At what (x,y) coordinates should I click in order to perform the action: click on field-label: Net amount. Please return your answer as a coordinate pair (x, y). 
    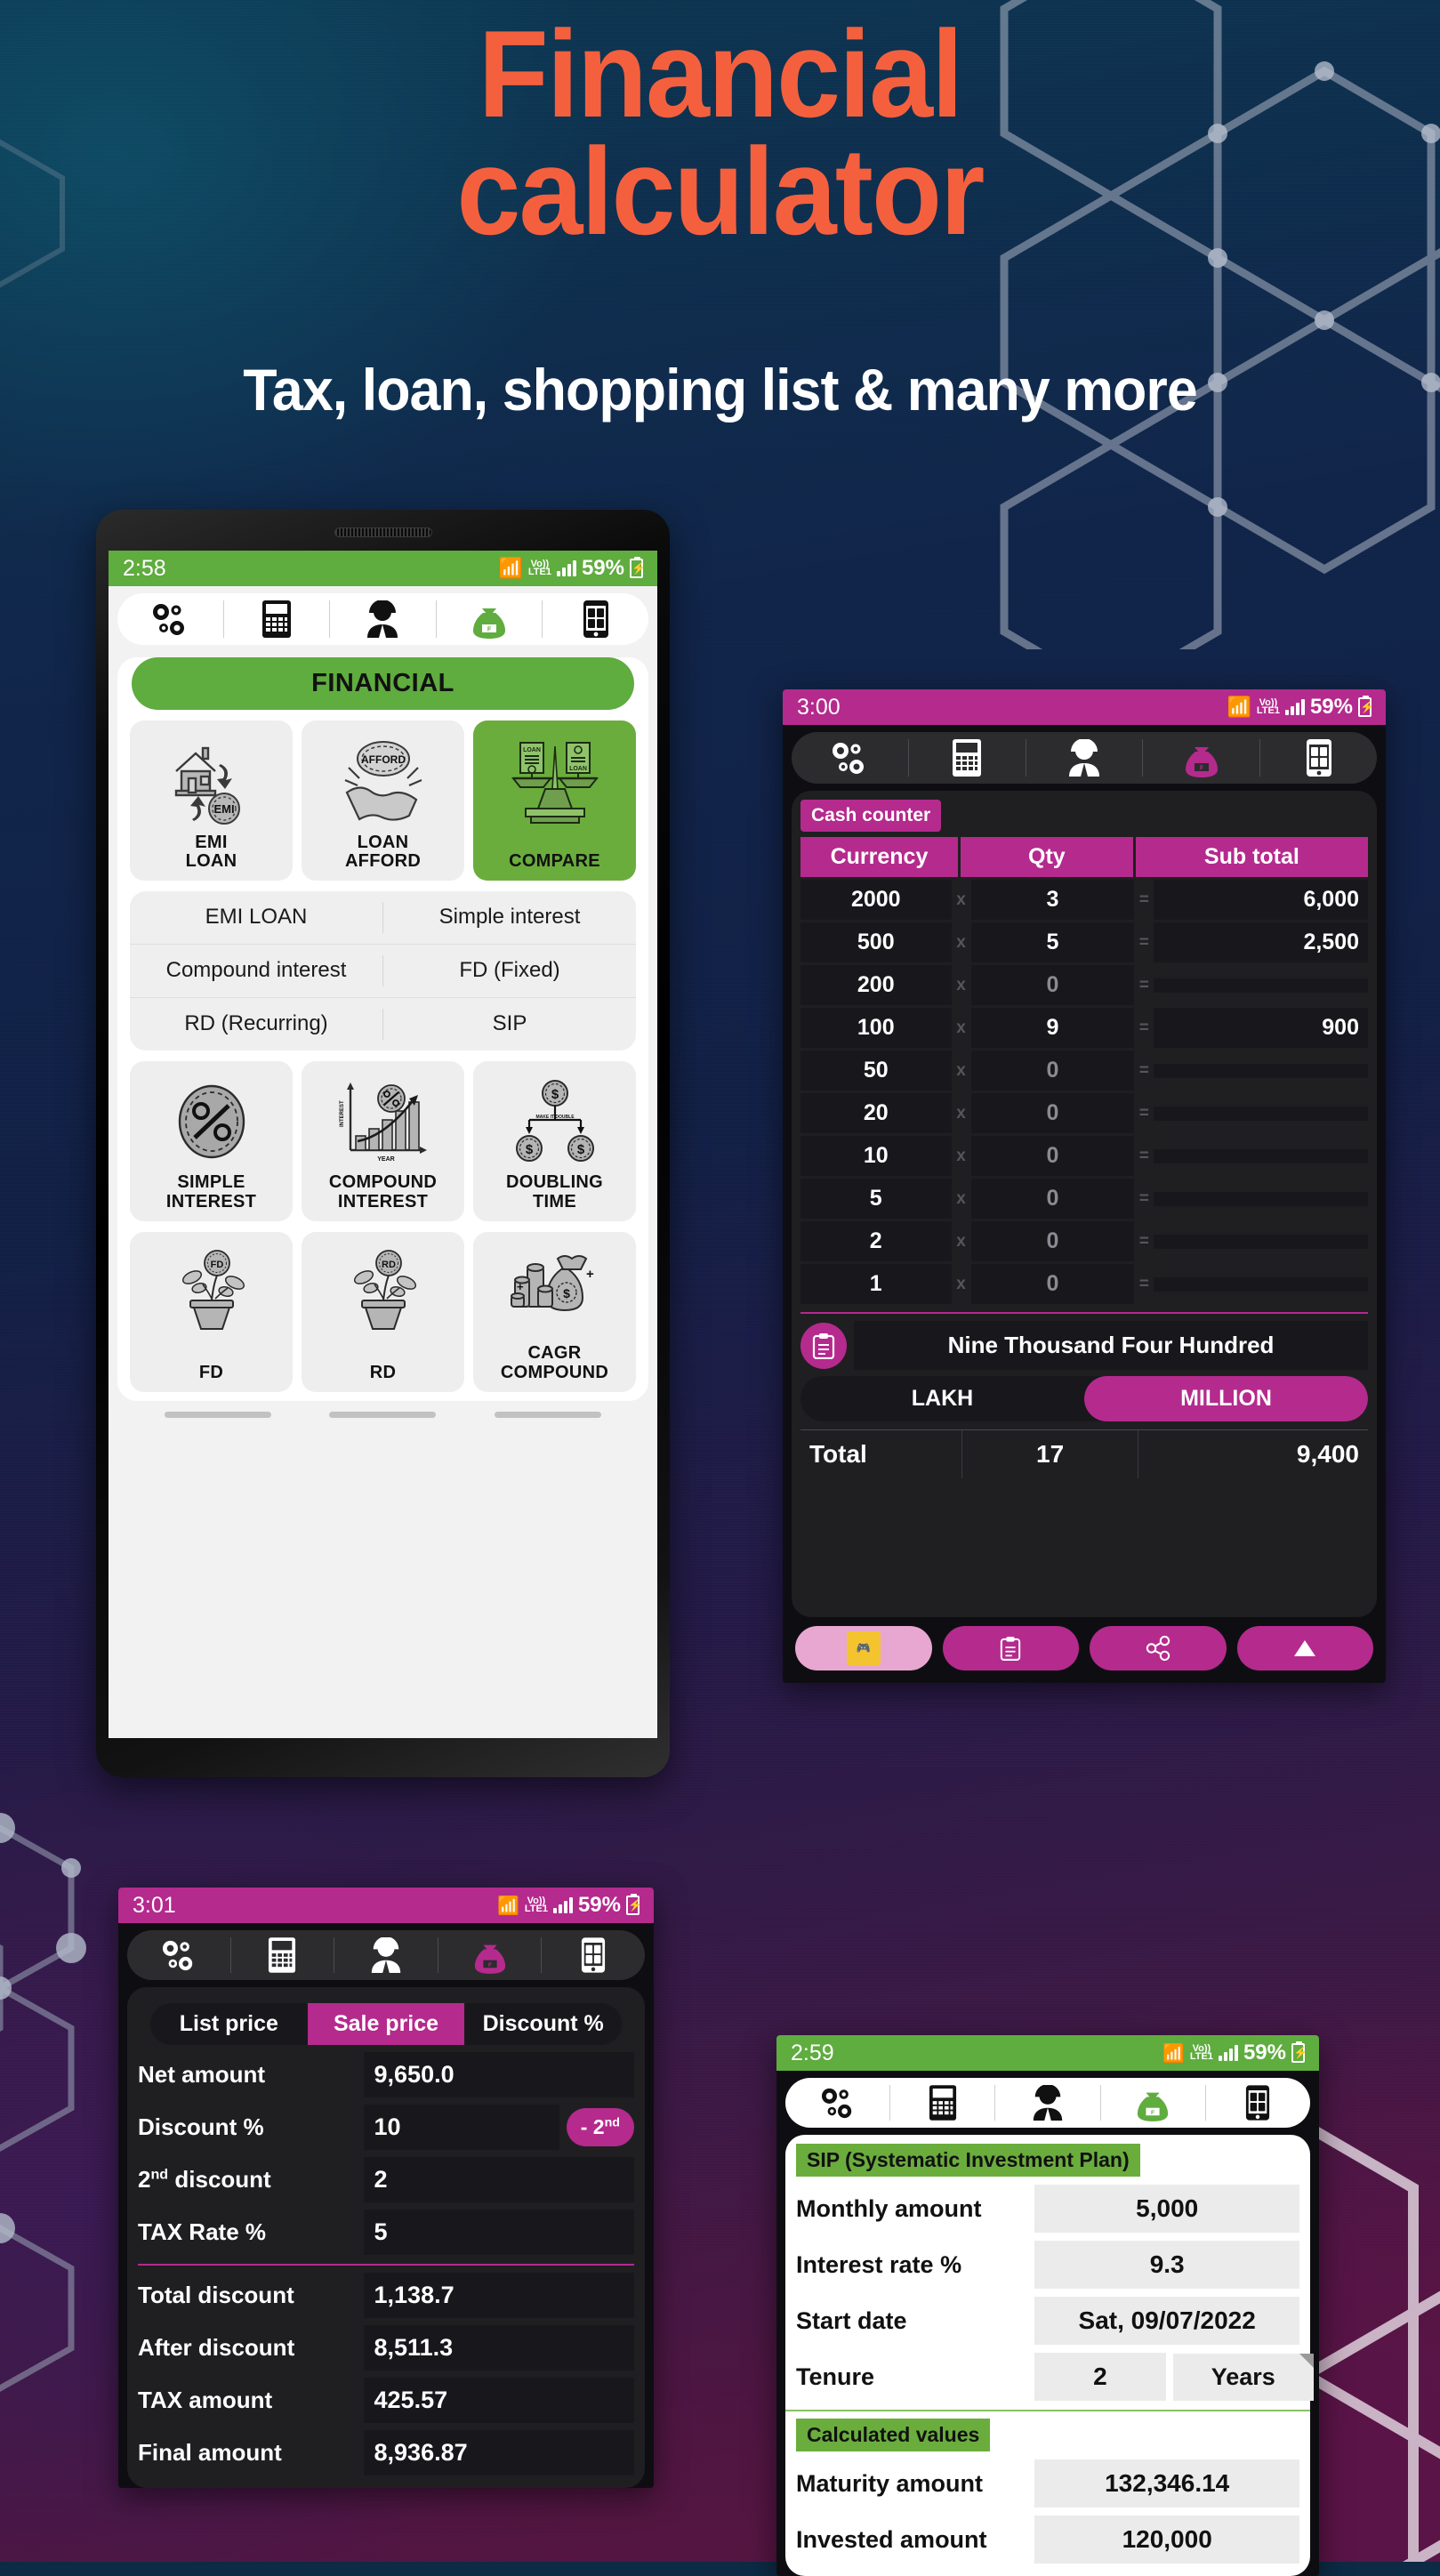
    Looking at the image, I should click on (201, 2074).